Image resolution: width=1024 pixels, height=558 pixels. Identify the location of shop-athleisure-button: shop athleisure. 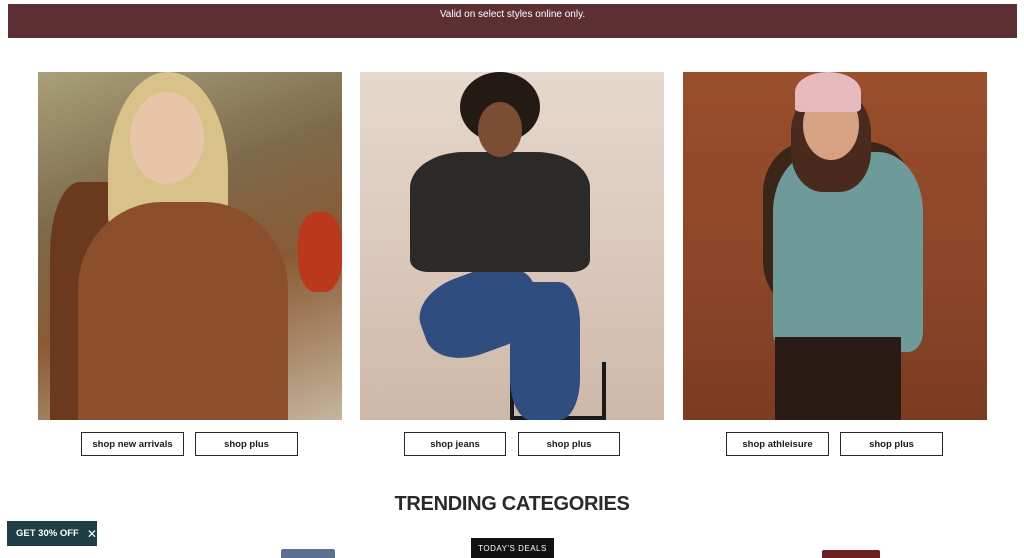
(777, 444).